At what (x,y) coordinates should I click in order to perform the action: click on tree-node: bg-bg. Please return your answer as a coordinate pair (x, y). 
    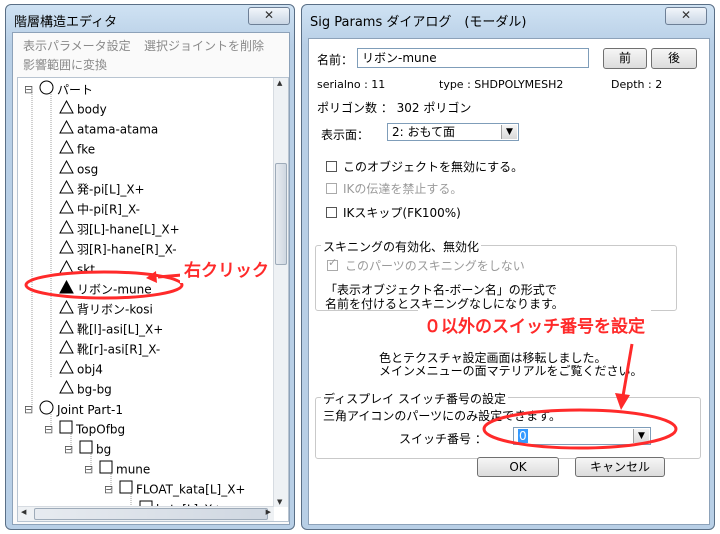
    Looking at the image, I should click on (78, 389).